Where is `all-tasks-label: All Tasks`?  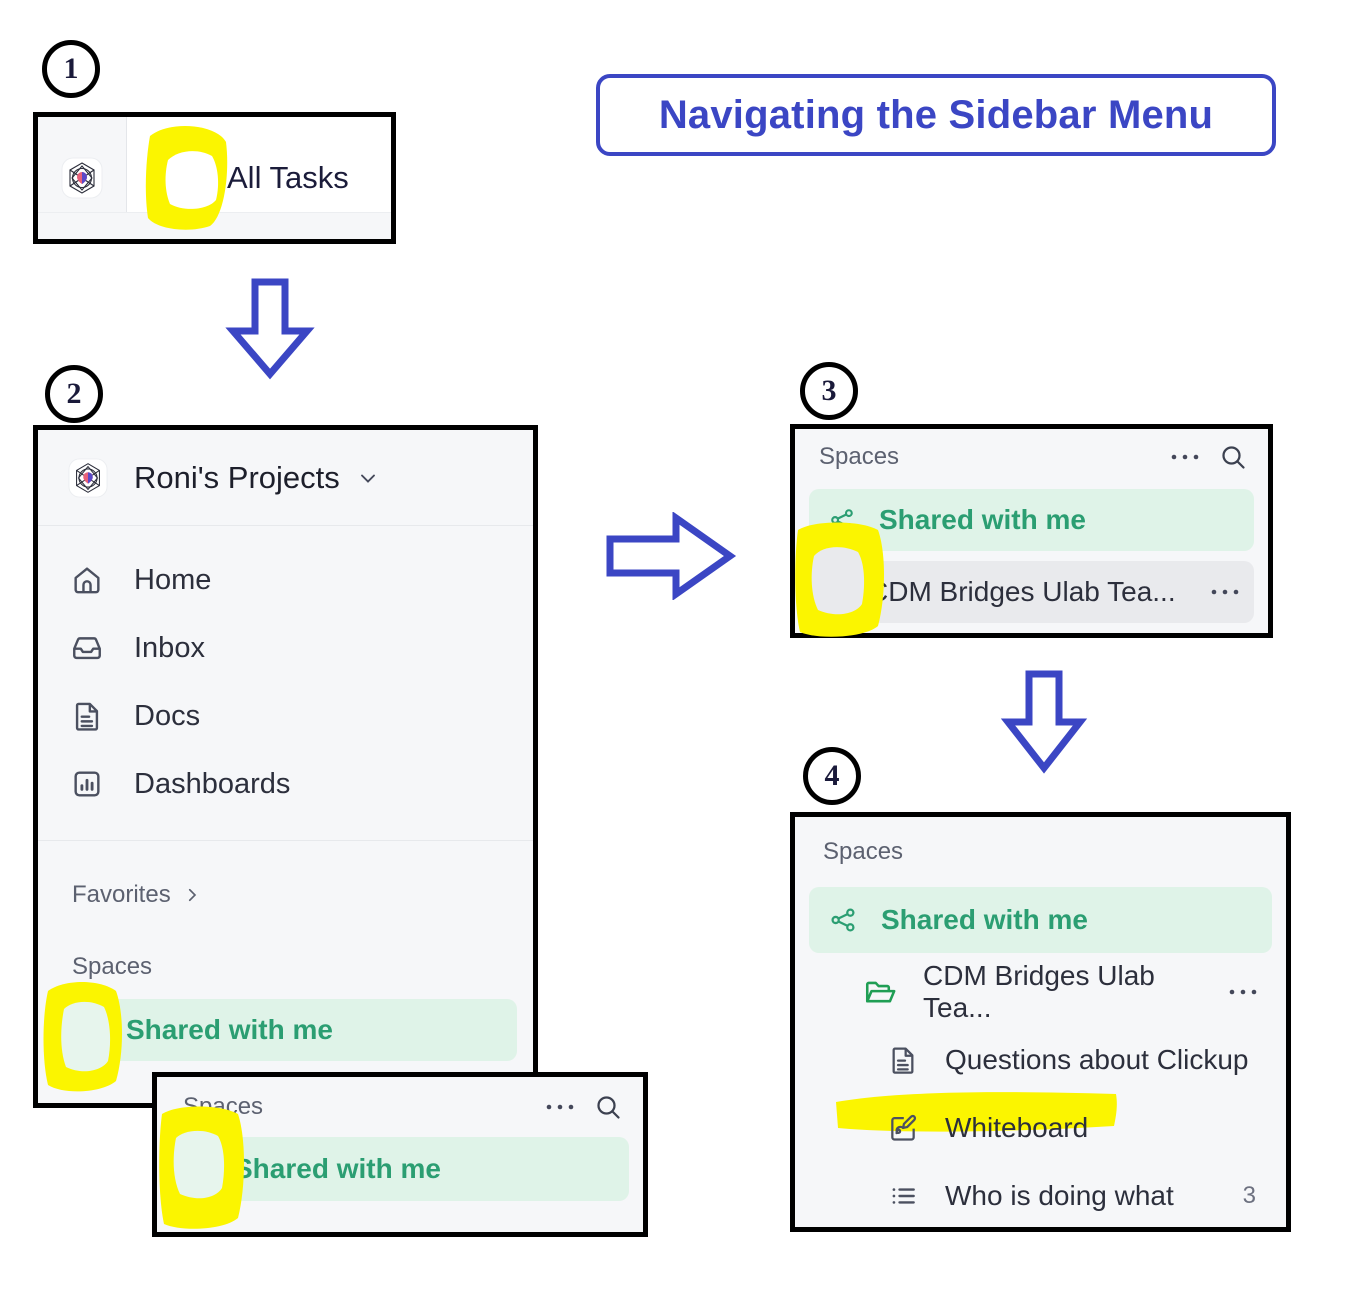 all-tasks-label: All Tasks is located at coordinates (288, 177).